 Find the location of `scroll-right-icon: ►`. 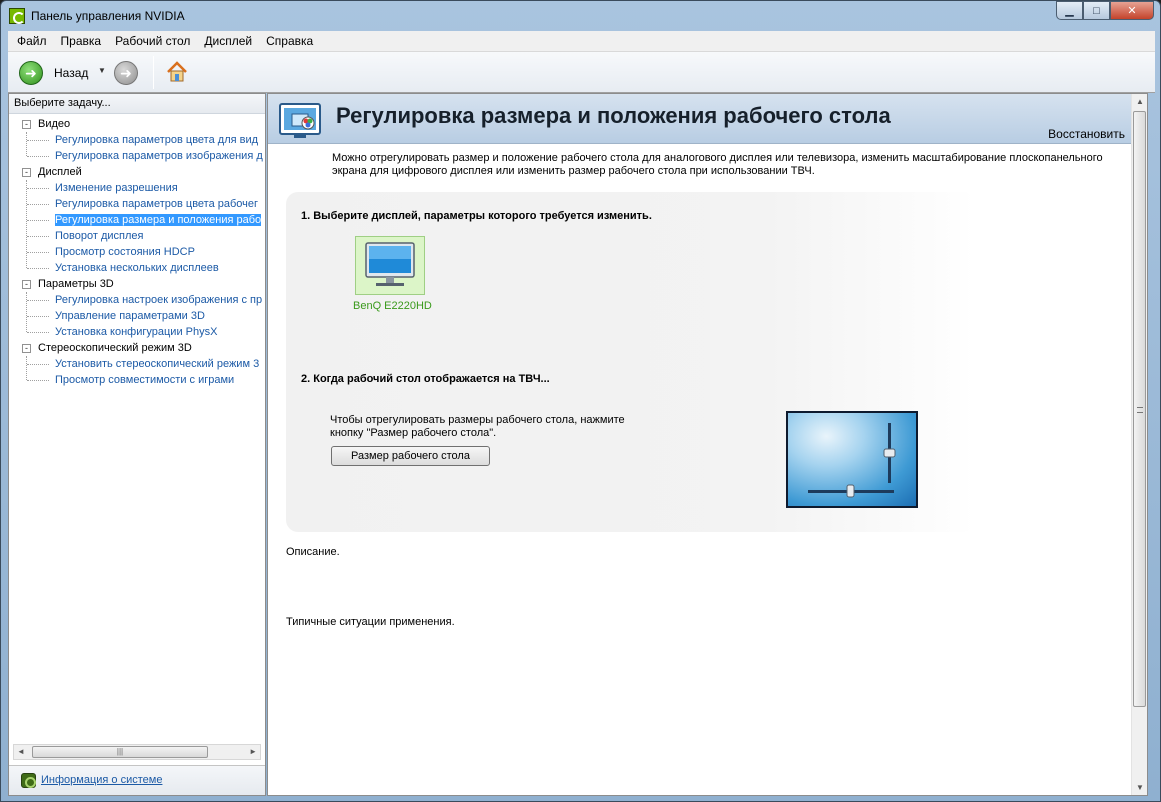

scroll-right-icon: ► is located at coordinates (253, 751).